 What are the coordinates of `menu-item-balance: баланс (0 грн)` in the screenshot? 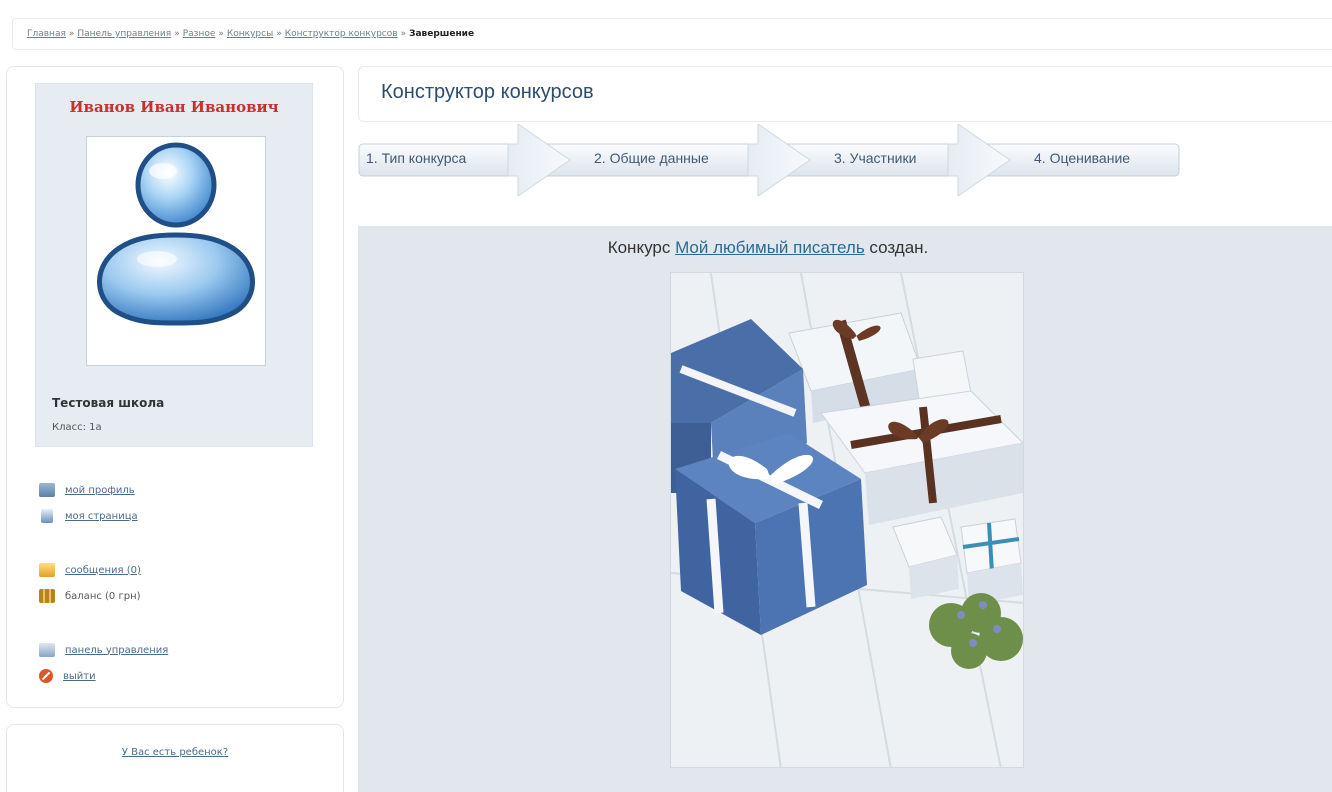 It's located at (90, 596).